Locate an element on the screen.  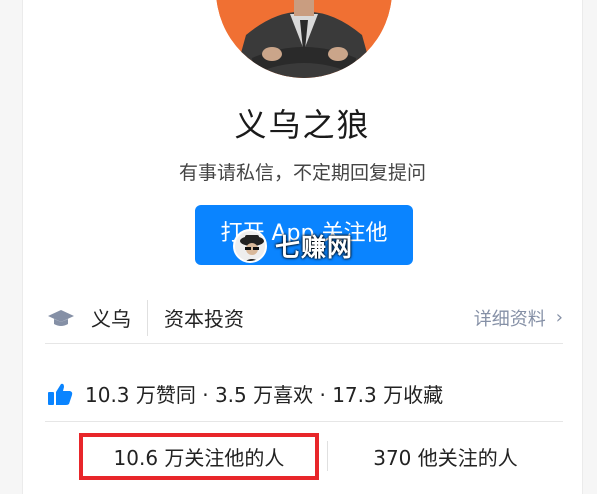
chevron-right-icon: › is located at coordinates (559, 317).